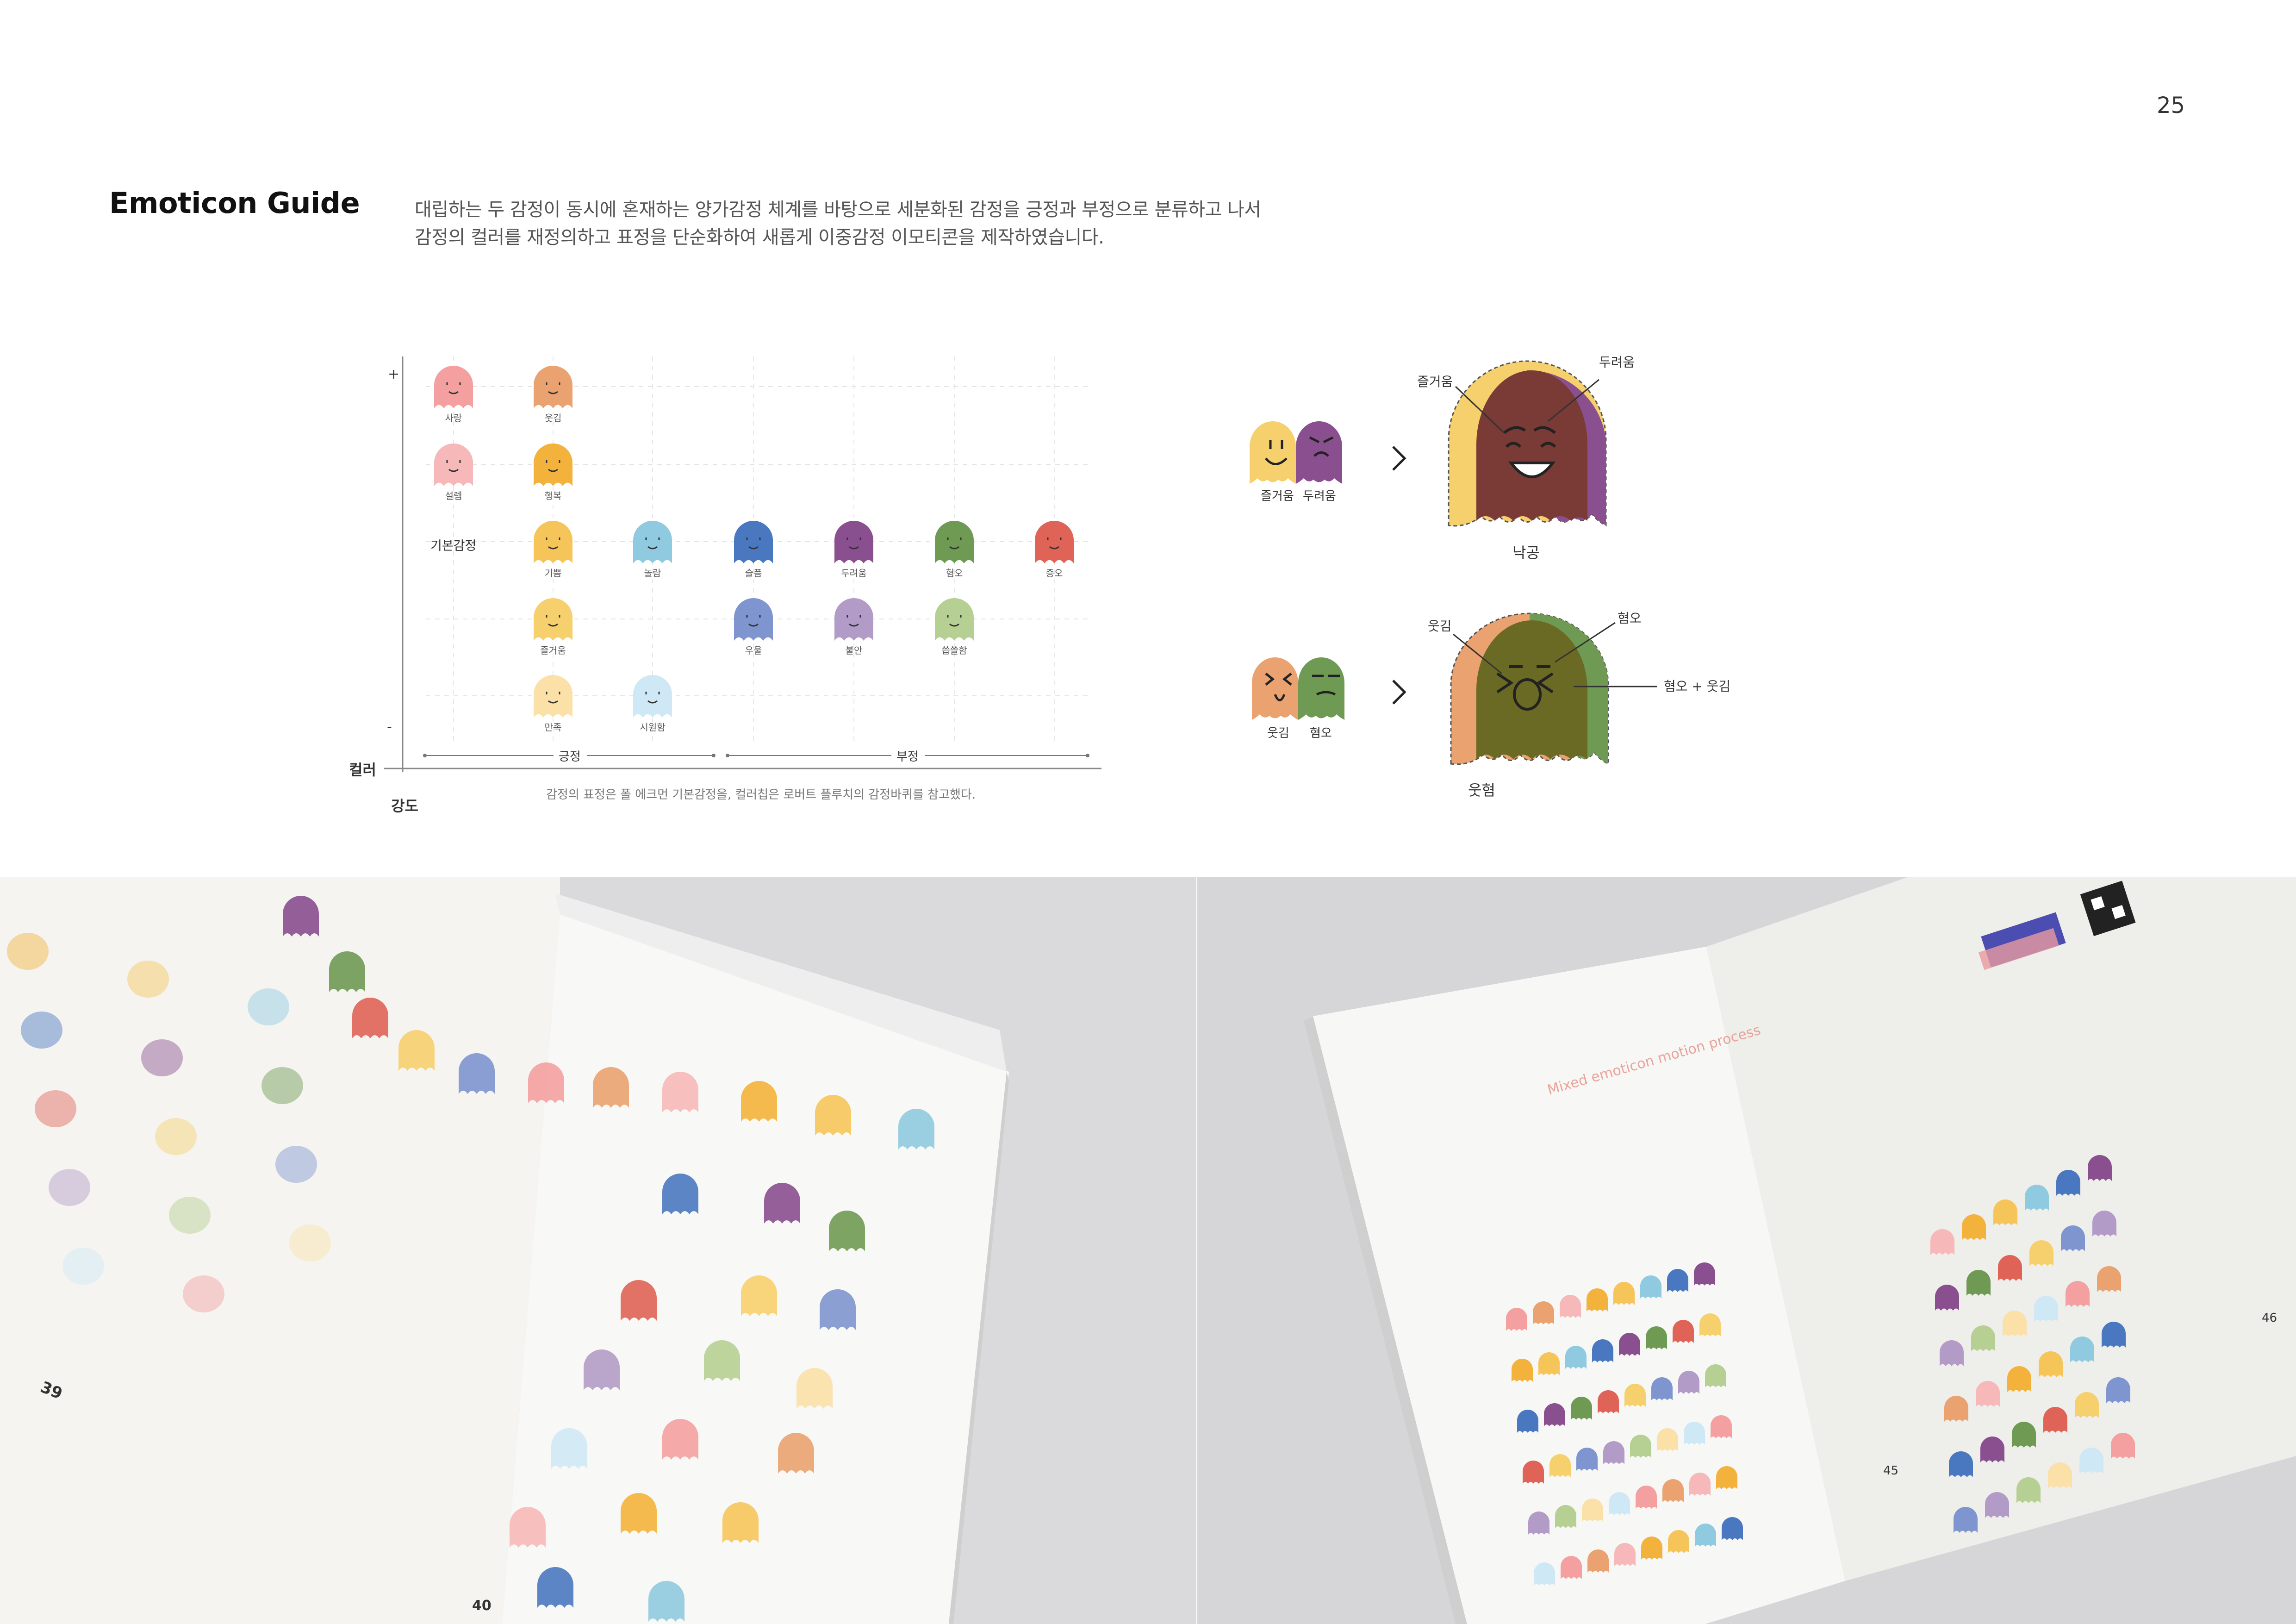  I want to click on callout-left-2: 웃김, so click(1440, 626).